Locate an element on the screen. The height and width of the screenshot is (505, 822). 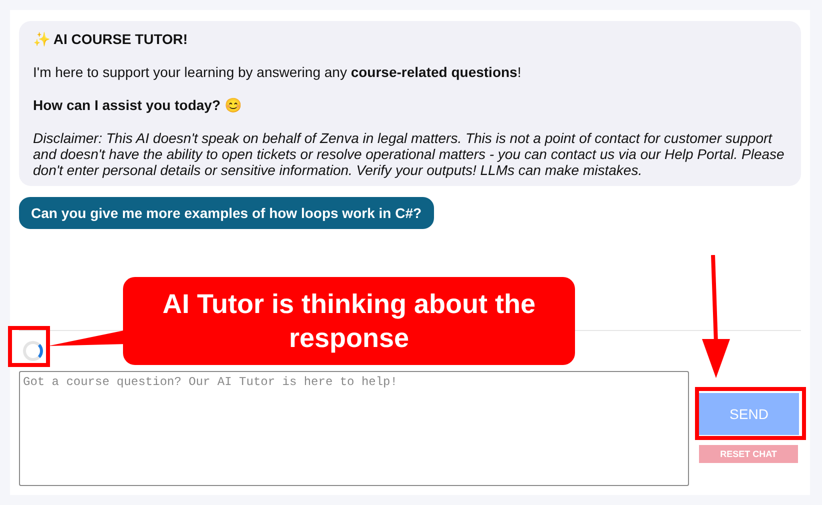
disclaimer-text: Disclaimer: This AI doesn't speak on behalf of Zenva in legal matters. This is not a point of contact for customer support and doesn't have the ability to open tickets or resolve operational matters - you can contact us via our Help Portal. Please don't enter personal details or sensitive information. Verify your outputs! LLMs can make mistakes. is located at coordinates (409, 154).